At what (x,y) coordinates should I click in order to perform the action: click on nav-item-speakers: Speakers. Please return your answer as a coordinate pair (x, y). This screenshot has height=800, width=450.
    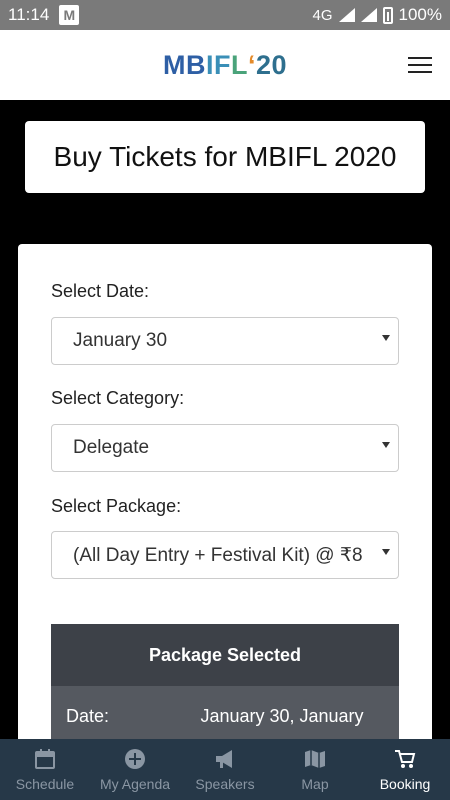
    Looking at the image, I should click on (225, 769).